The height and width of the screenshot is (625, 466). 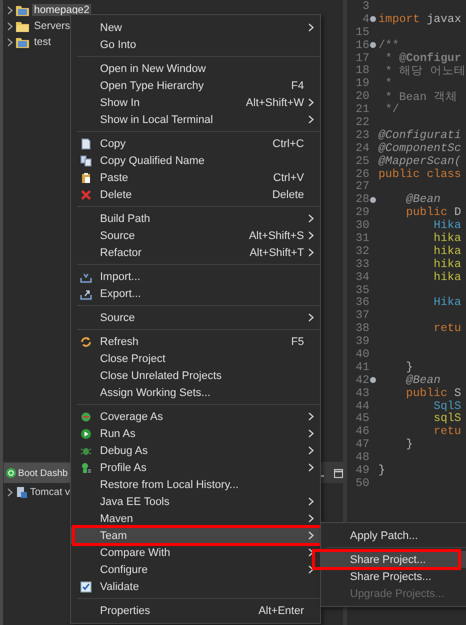 What do you see at coordinates (362, 161) in the screenshot?
I see `line-number: 25` at bounding box center [362, 161].